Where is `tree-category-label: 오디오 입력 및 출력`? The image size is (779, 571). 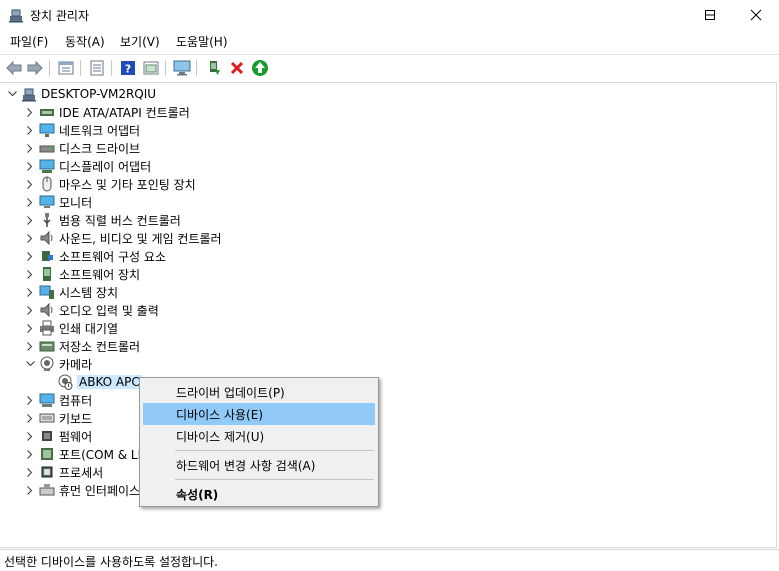 tree-category-label: 오디오 입력 및 출력 is located at coordinates (109, 310).